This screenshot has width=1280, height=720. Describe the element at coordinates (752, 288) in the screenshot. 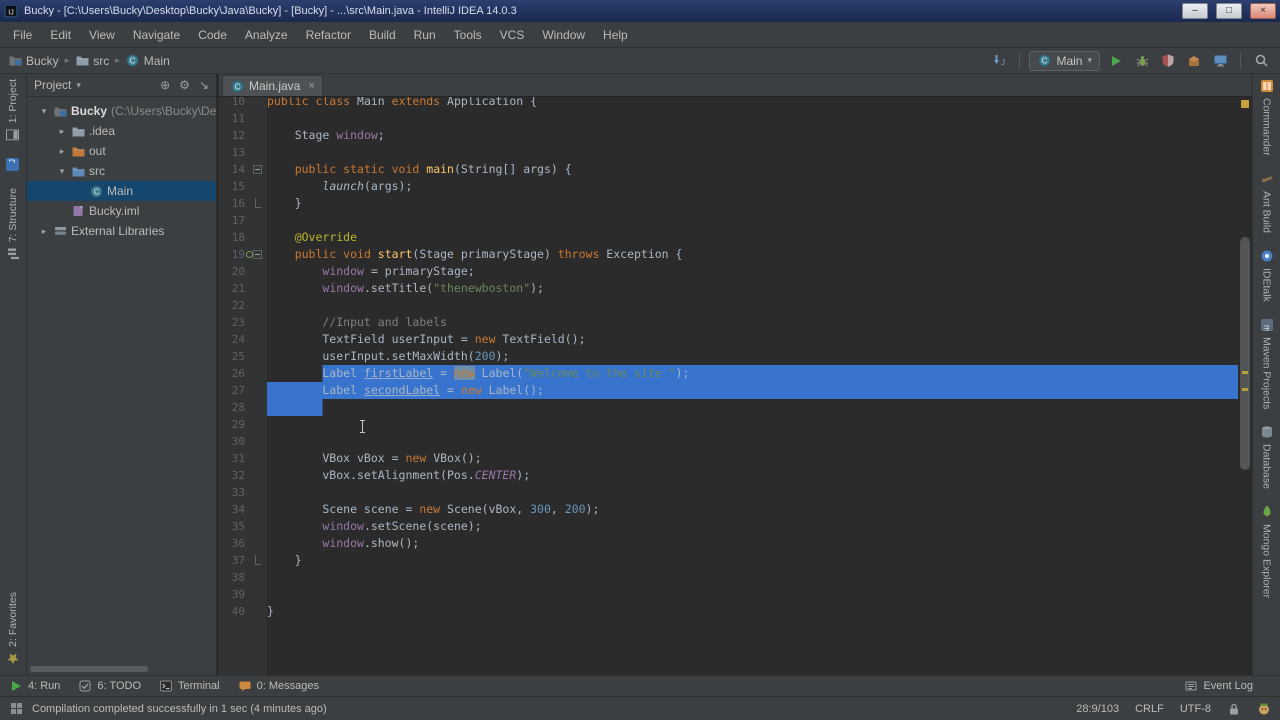

I see `code-line-21: window.setTitle("thenewboston");` at that location.